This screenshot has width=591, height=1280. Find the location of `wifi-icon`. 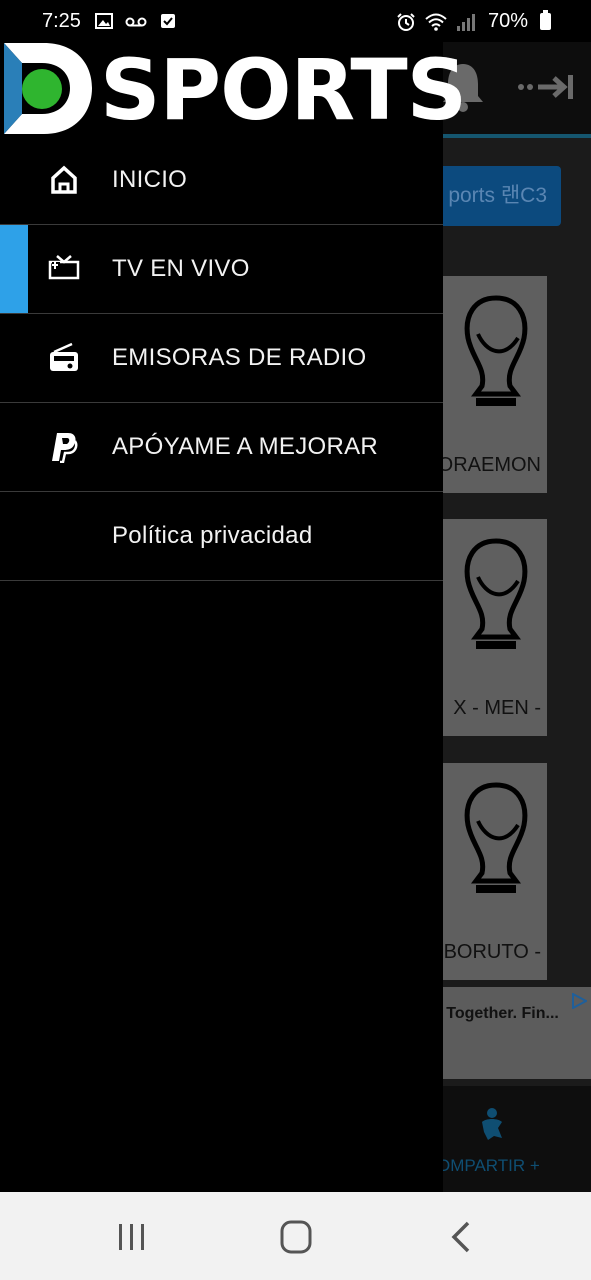

wifi-icon is located at coordinates (436, 22).